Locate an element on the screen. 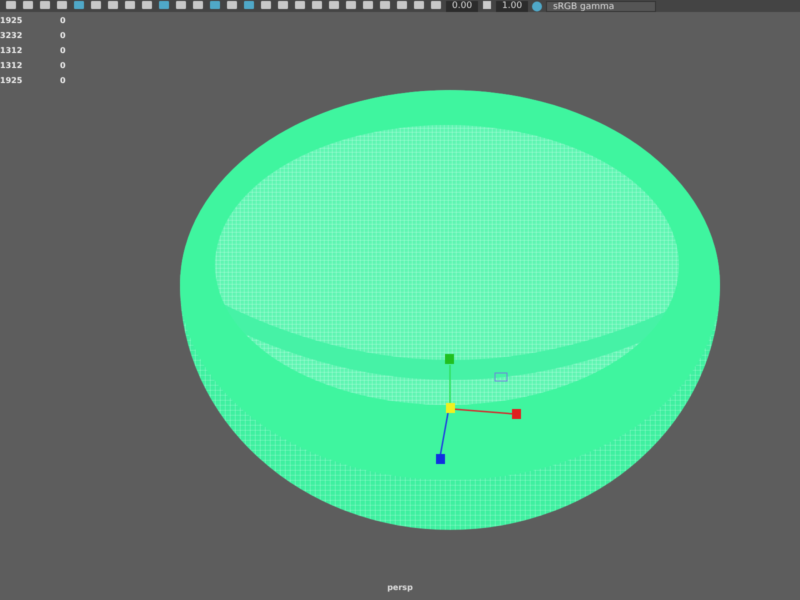 This screenshot has height=600, width=800. camera-label: persp is located at coordinates (400, 587).